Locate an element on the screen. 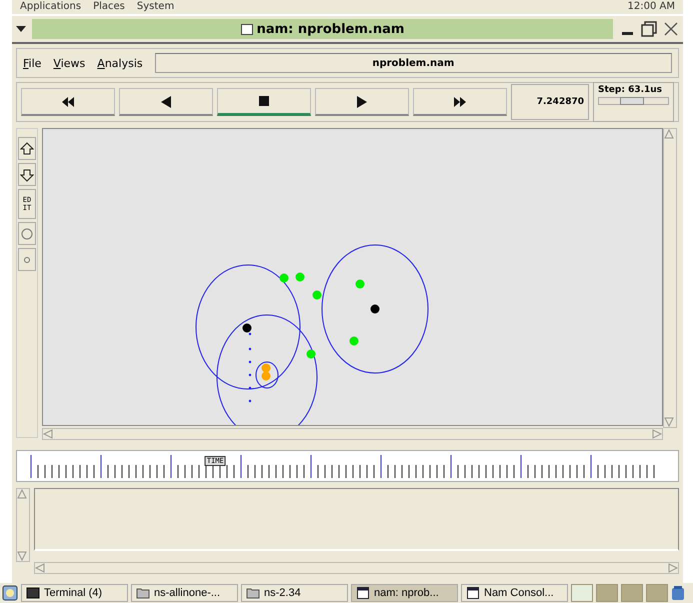 This screenshot has width=693, height=603. close-button is located at coordinates (671, 29).